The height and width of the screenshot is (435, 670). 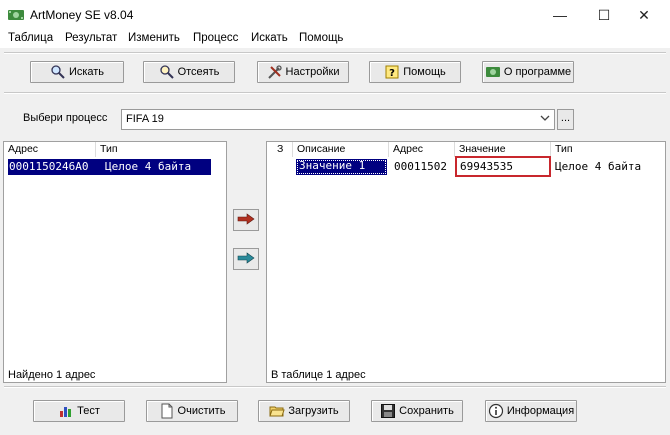 What do you see at coordinates (82, 15) in the screenshot?
I see `window-title: ArtMoney SE v8.04` at bounding box center [82, 15].